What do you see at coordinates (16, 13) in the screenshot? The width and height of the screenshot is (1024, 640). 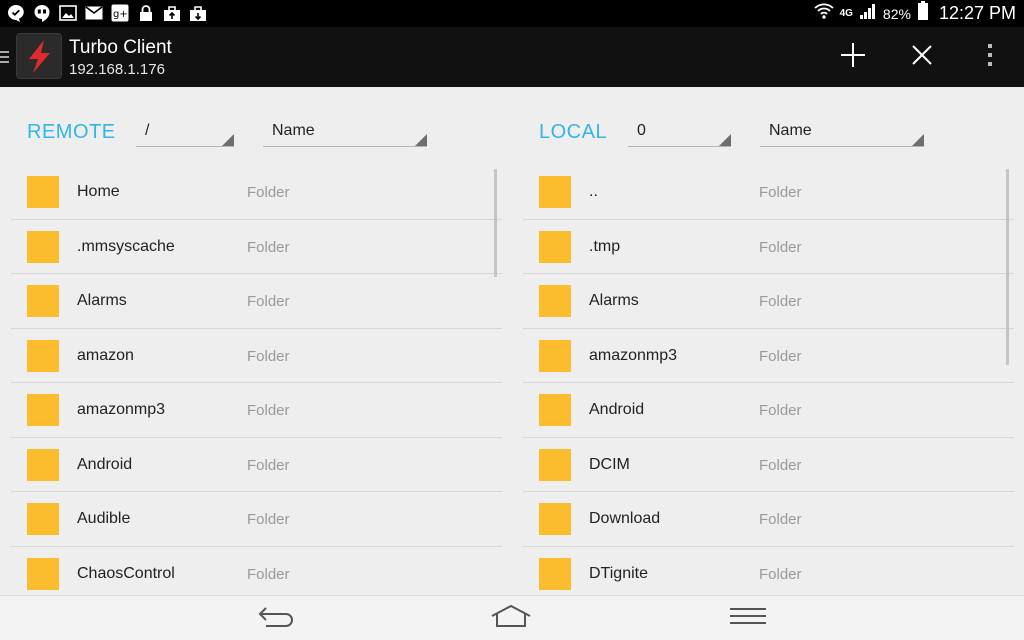 I see `chat-bubble-icon` at bounding box center [16, 13].